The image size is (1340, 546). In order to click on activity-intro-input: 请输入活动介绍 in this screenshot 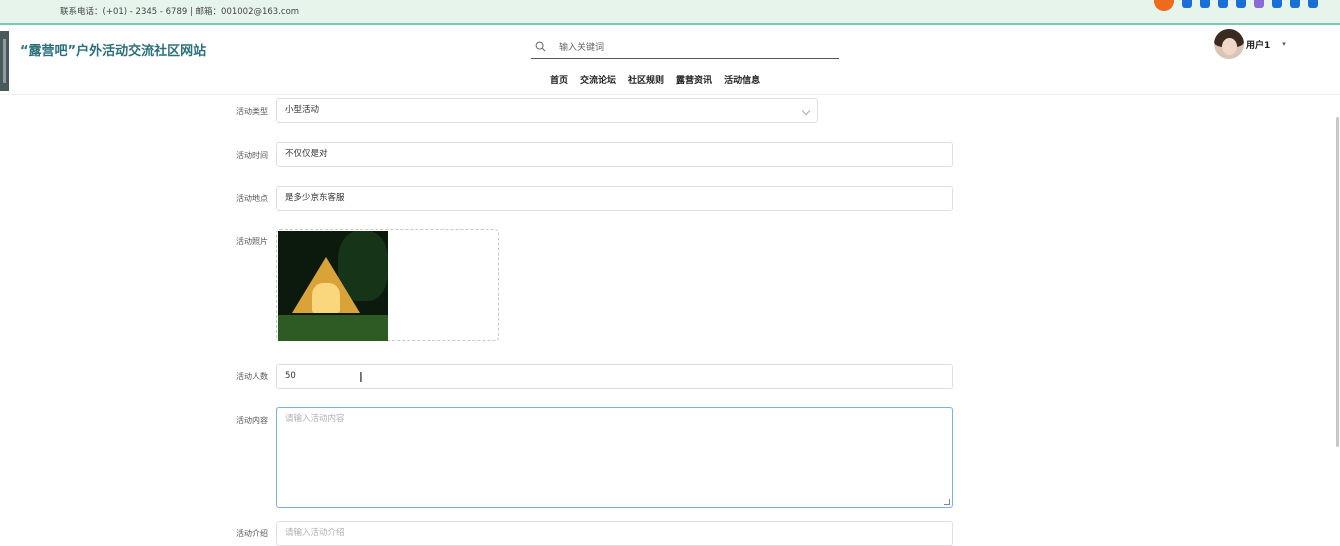, I will do `click(614, 533)`.